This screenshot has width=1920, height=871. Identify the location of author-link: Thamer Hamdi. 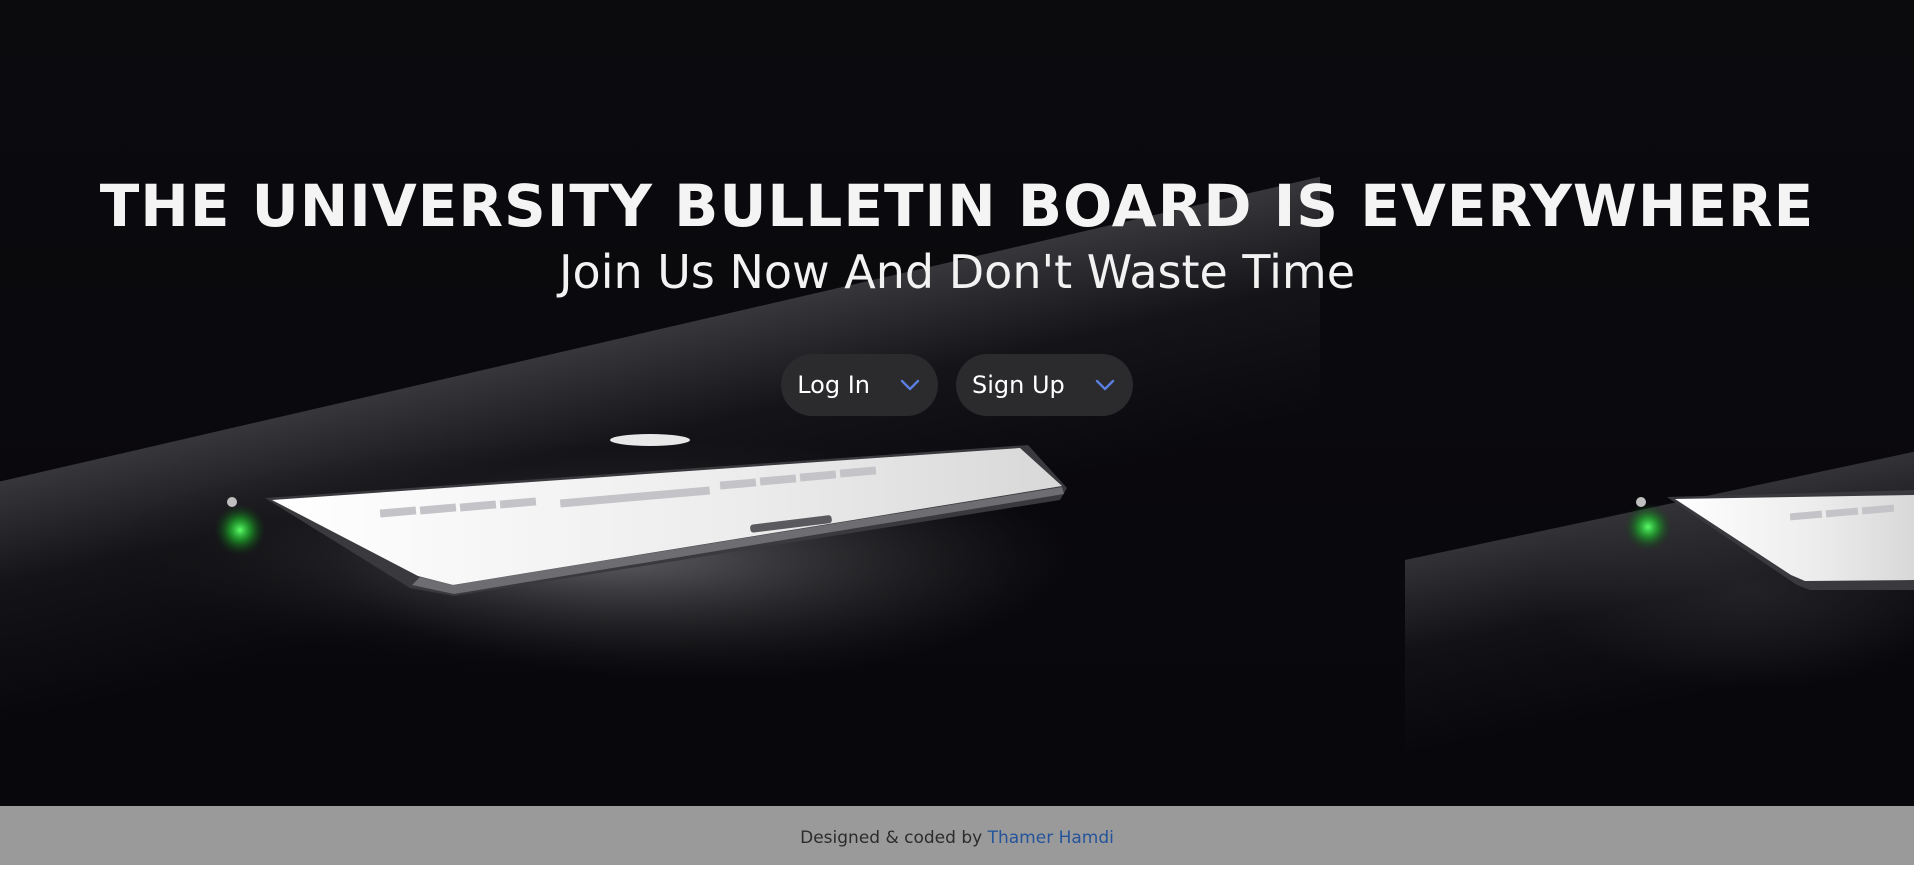
(1051, 838).